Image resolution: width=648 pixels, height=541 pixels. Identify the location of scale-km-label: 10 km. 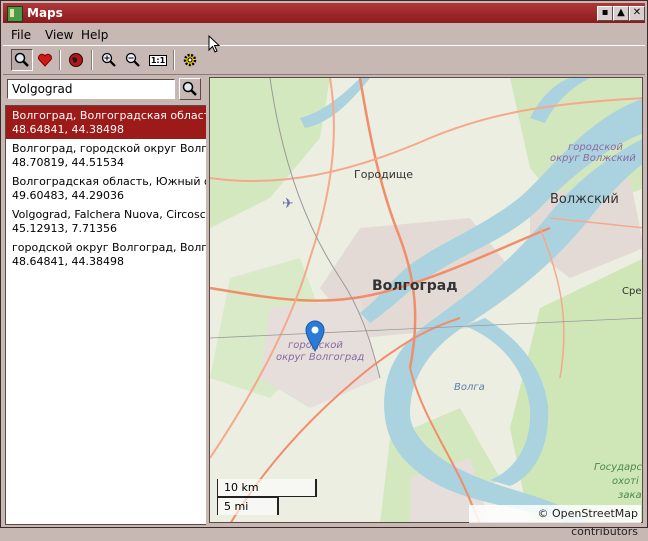
(241, 487).